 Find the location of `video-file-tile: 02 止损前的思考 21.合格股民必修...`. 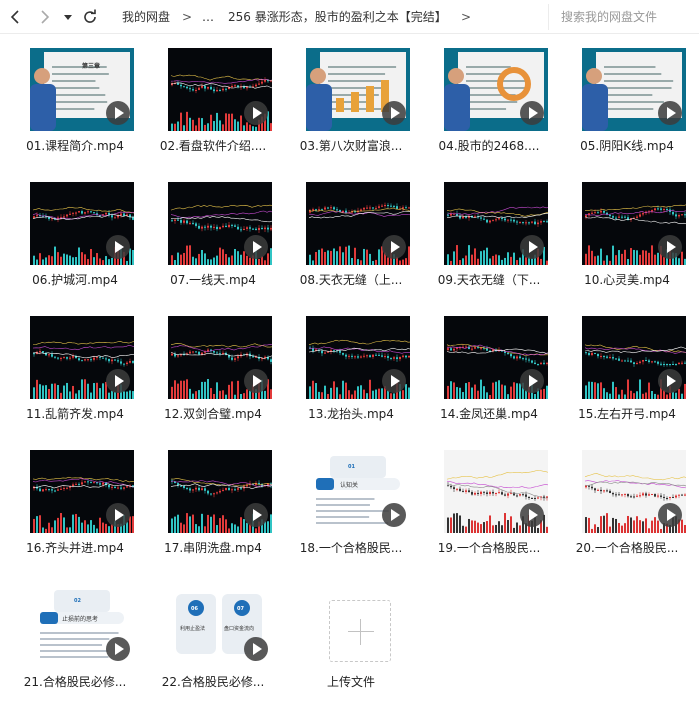

video-file-tile: 02 止损前的思考 21.合格股民必修... is located at coordinates (75, 637).